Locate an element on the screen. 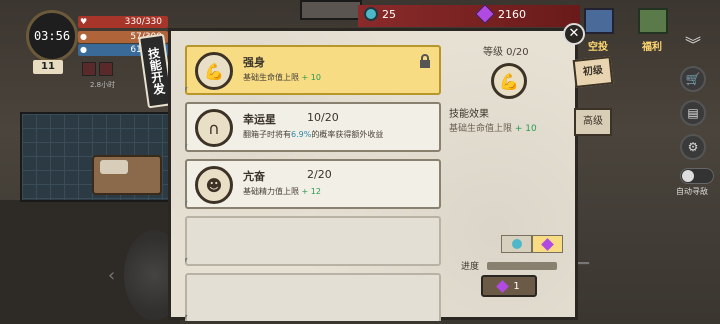 This screenshot has height=324, width=720. buff-icons is located at coordinates (97, 69).